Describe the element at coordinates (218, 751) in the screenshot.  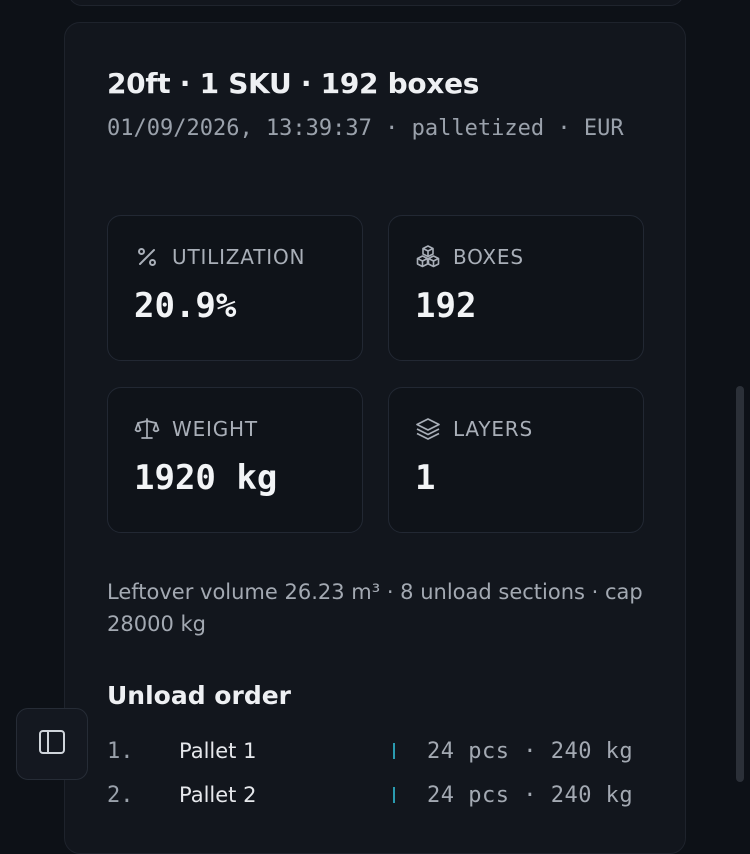
I see `unload-row-name: Pallet 1` at that location.